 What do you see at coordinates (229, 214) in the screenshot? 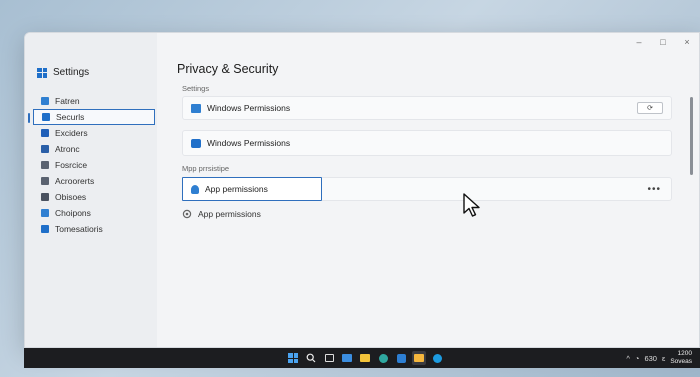
I see `app-permissions-link-label: App permissions` at bounding box center [229, 214].